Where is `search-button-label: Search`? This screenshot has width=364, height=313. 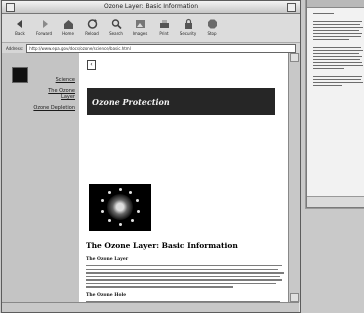 search-button-label: Search is located at coordinates (116, 33).